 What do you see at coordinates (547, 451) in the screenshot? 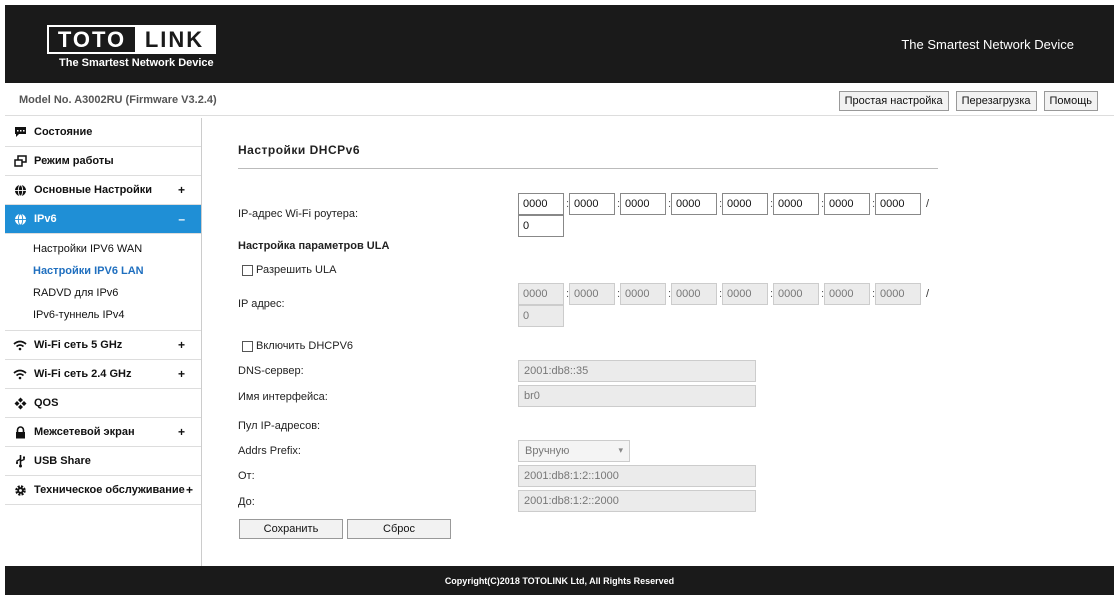
I see `addrs-prefix-value: Вручную` at bounding box center [547, 451].